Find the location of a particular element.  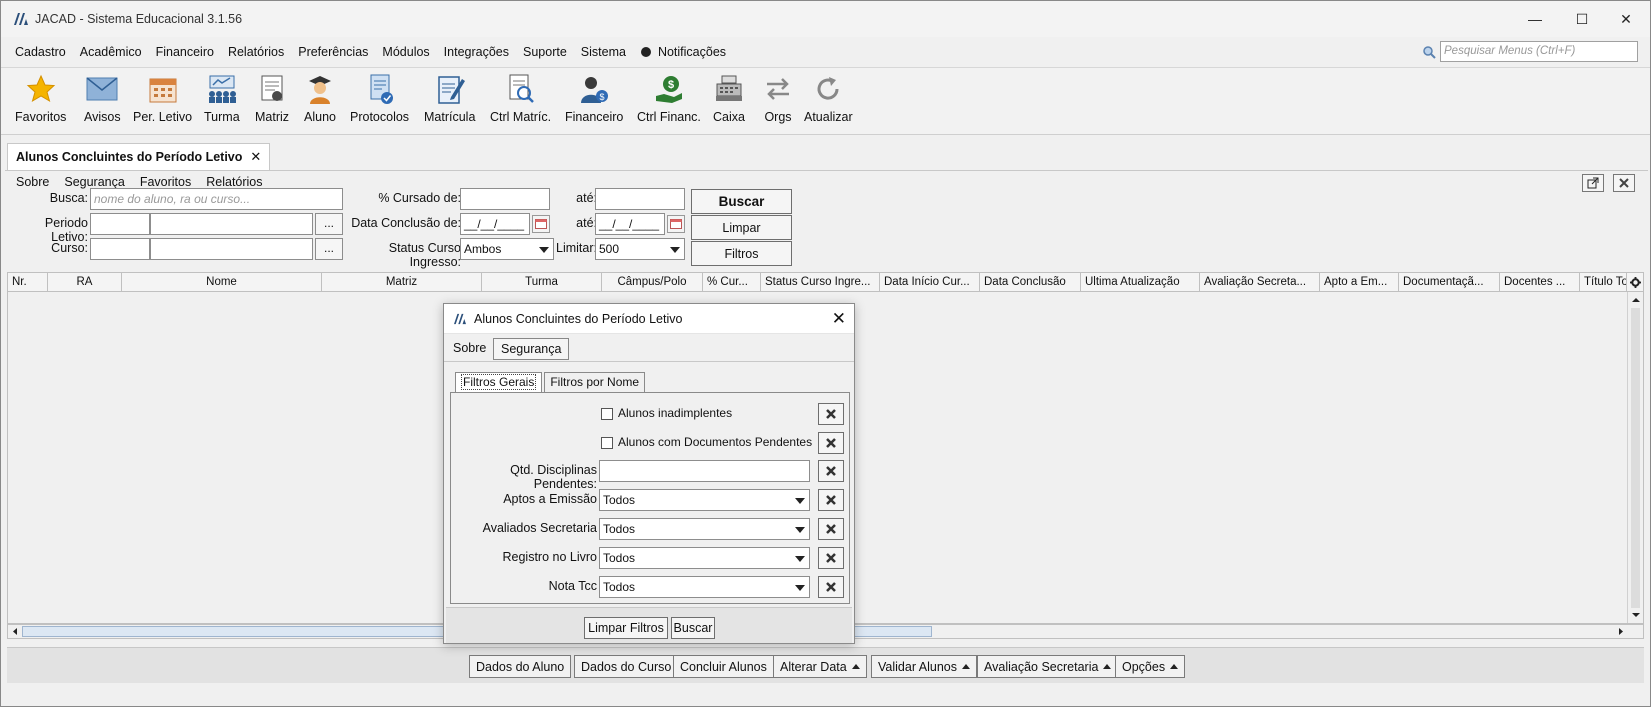

clear-documentos-button is located at coordinates (831, 443).